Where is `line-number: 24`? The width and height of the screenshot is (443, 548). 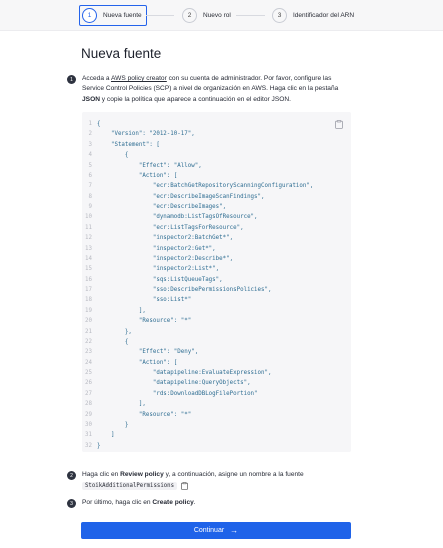 line-number: 24 is located at coordinates (88, 362).